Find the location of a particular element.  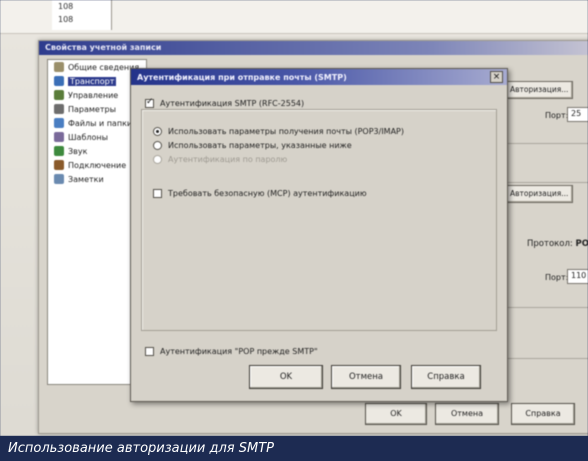

smtp-auth-checkbox-row: Аутентификация SMTP (RFC-2554) is located at coordinates (225, 102).